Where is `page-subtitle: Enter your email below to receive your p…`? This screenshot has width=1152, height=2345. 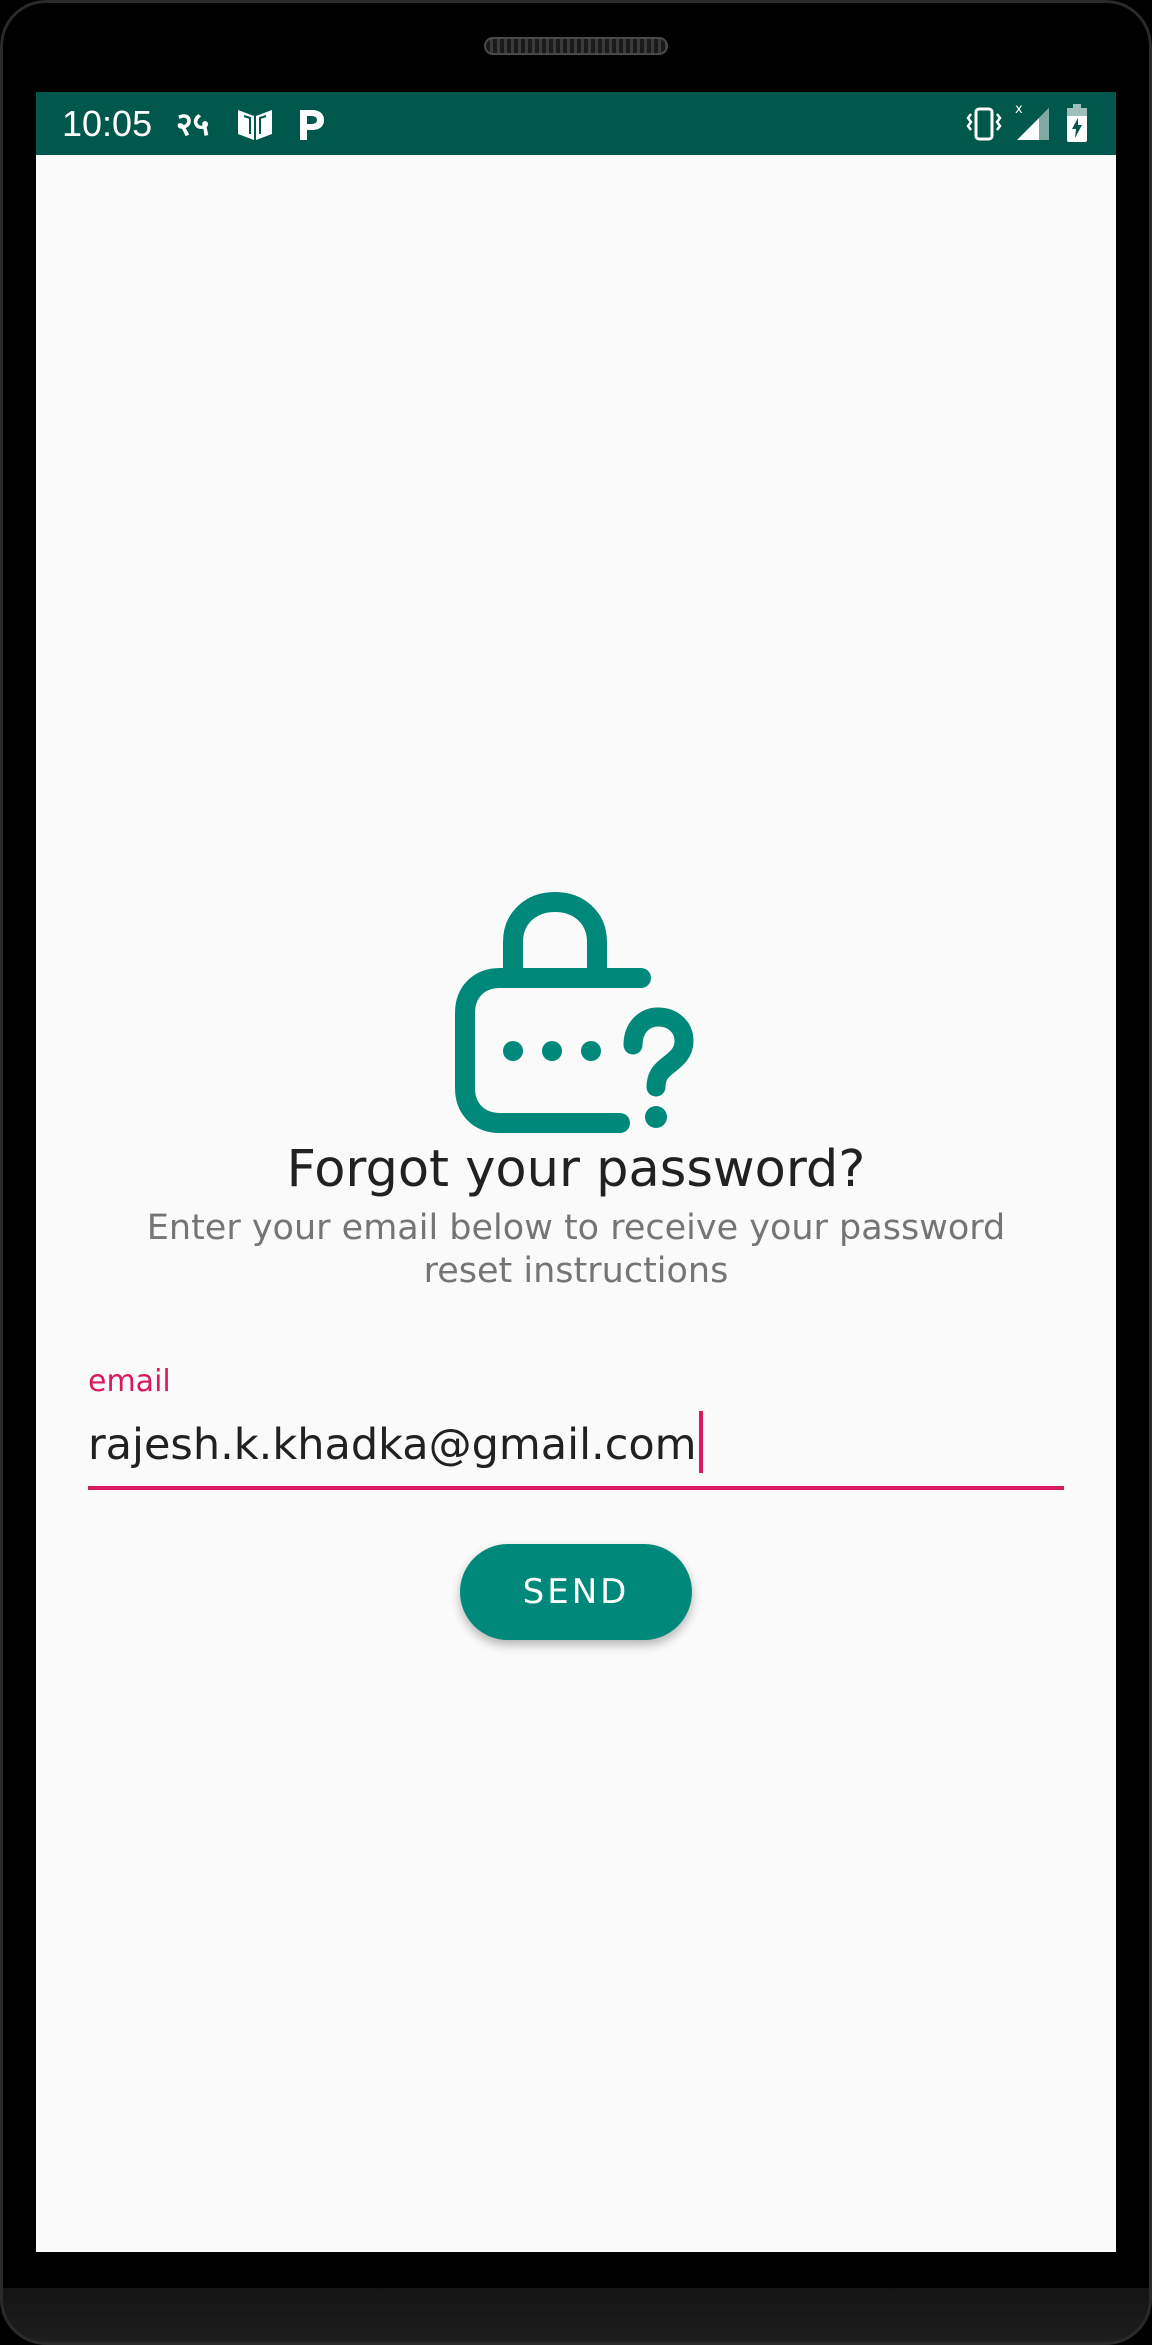 page-subtitle: Enter your email below to receive your p… is located at coordinates (576, 1249).